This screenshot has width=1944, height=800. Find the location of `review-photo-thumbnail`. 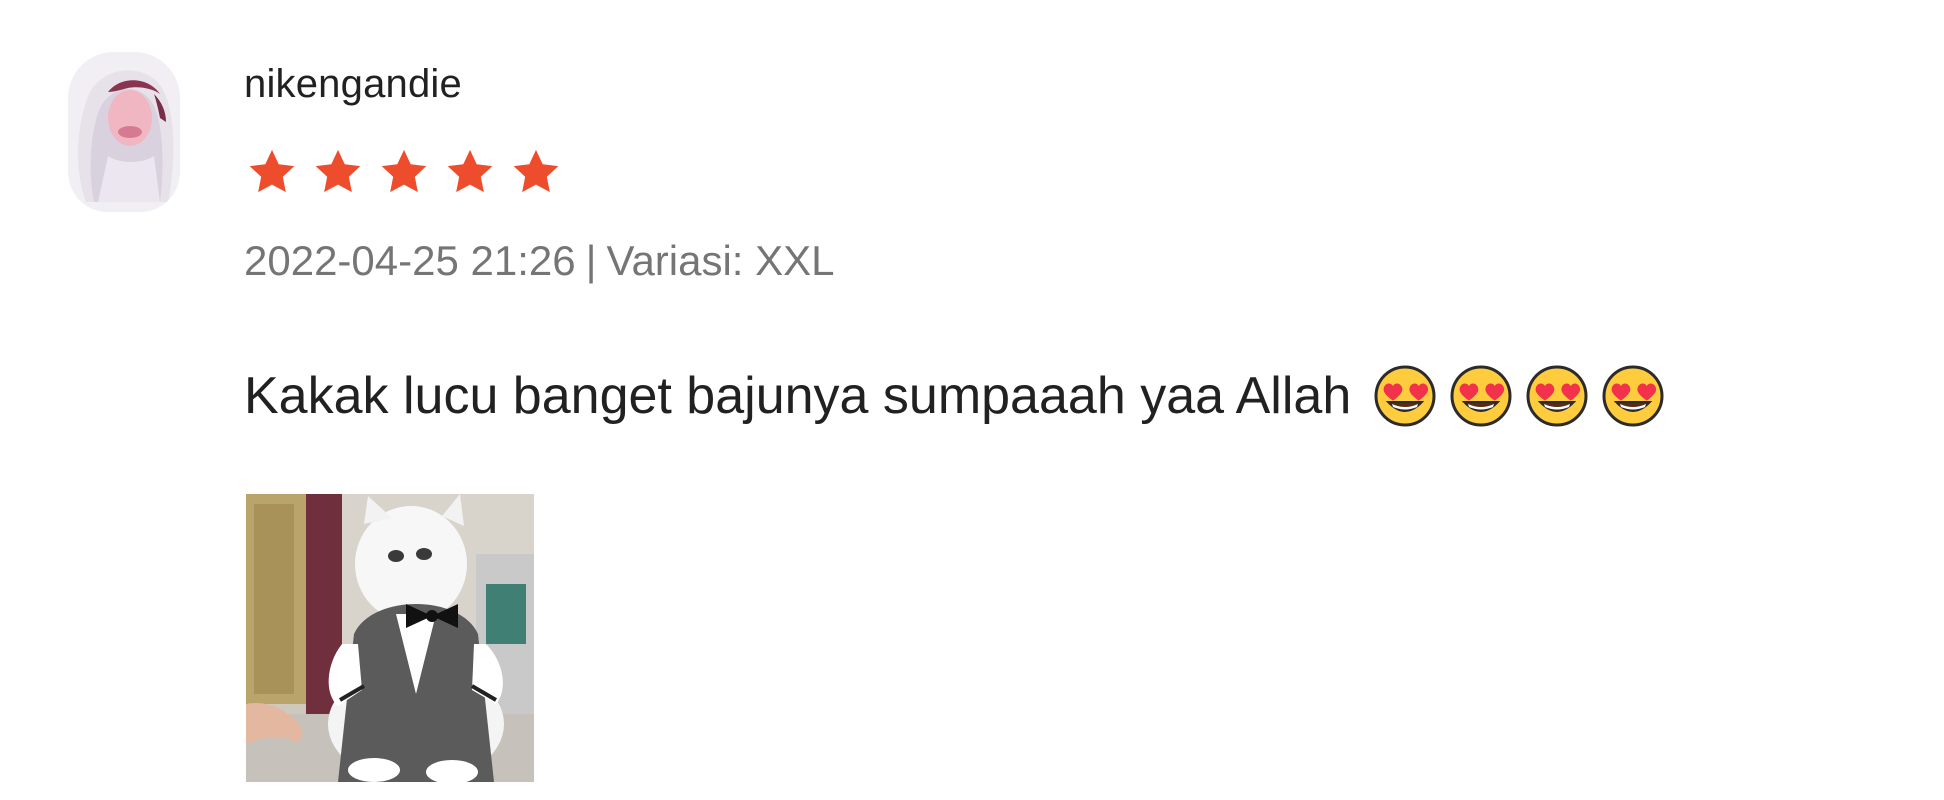

review-photo-thumbnail is located at coordinates (390, 638).